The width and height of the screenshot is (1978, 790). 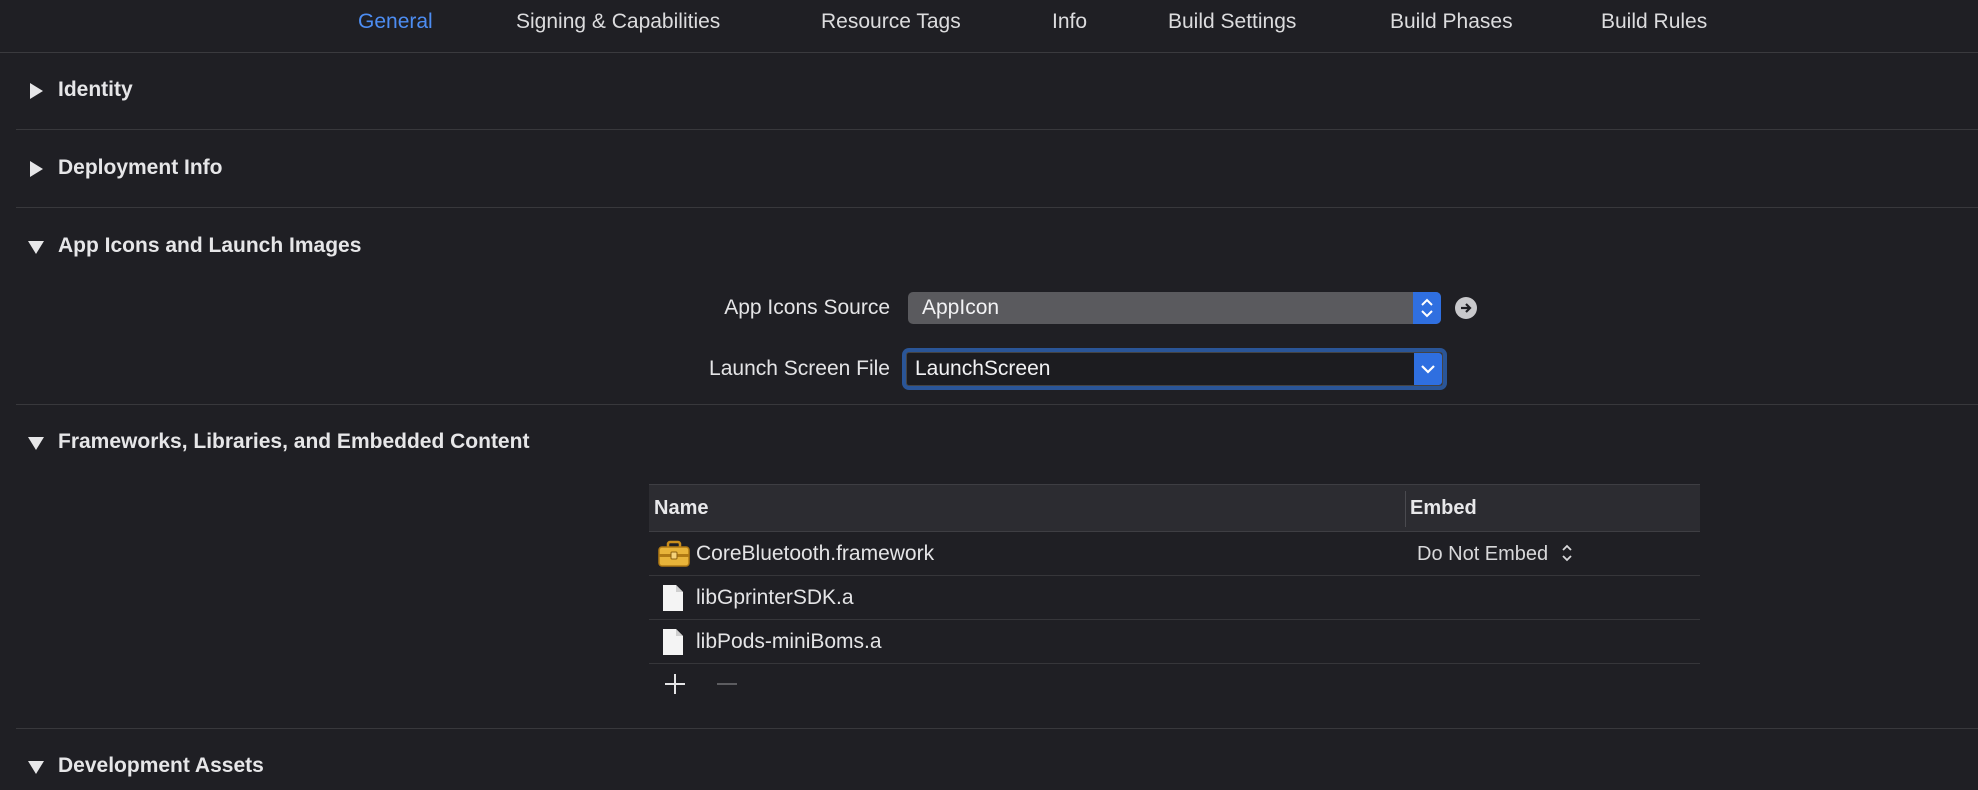 What do you see at coordinates (1466, 308) in the screenshot?
I see `navigate-arrow-icon` at bounding box center [1466, 308].